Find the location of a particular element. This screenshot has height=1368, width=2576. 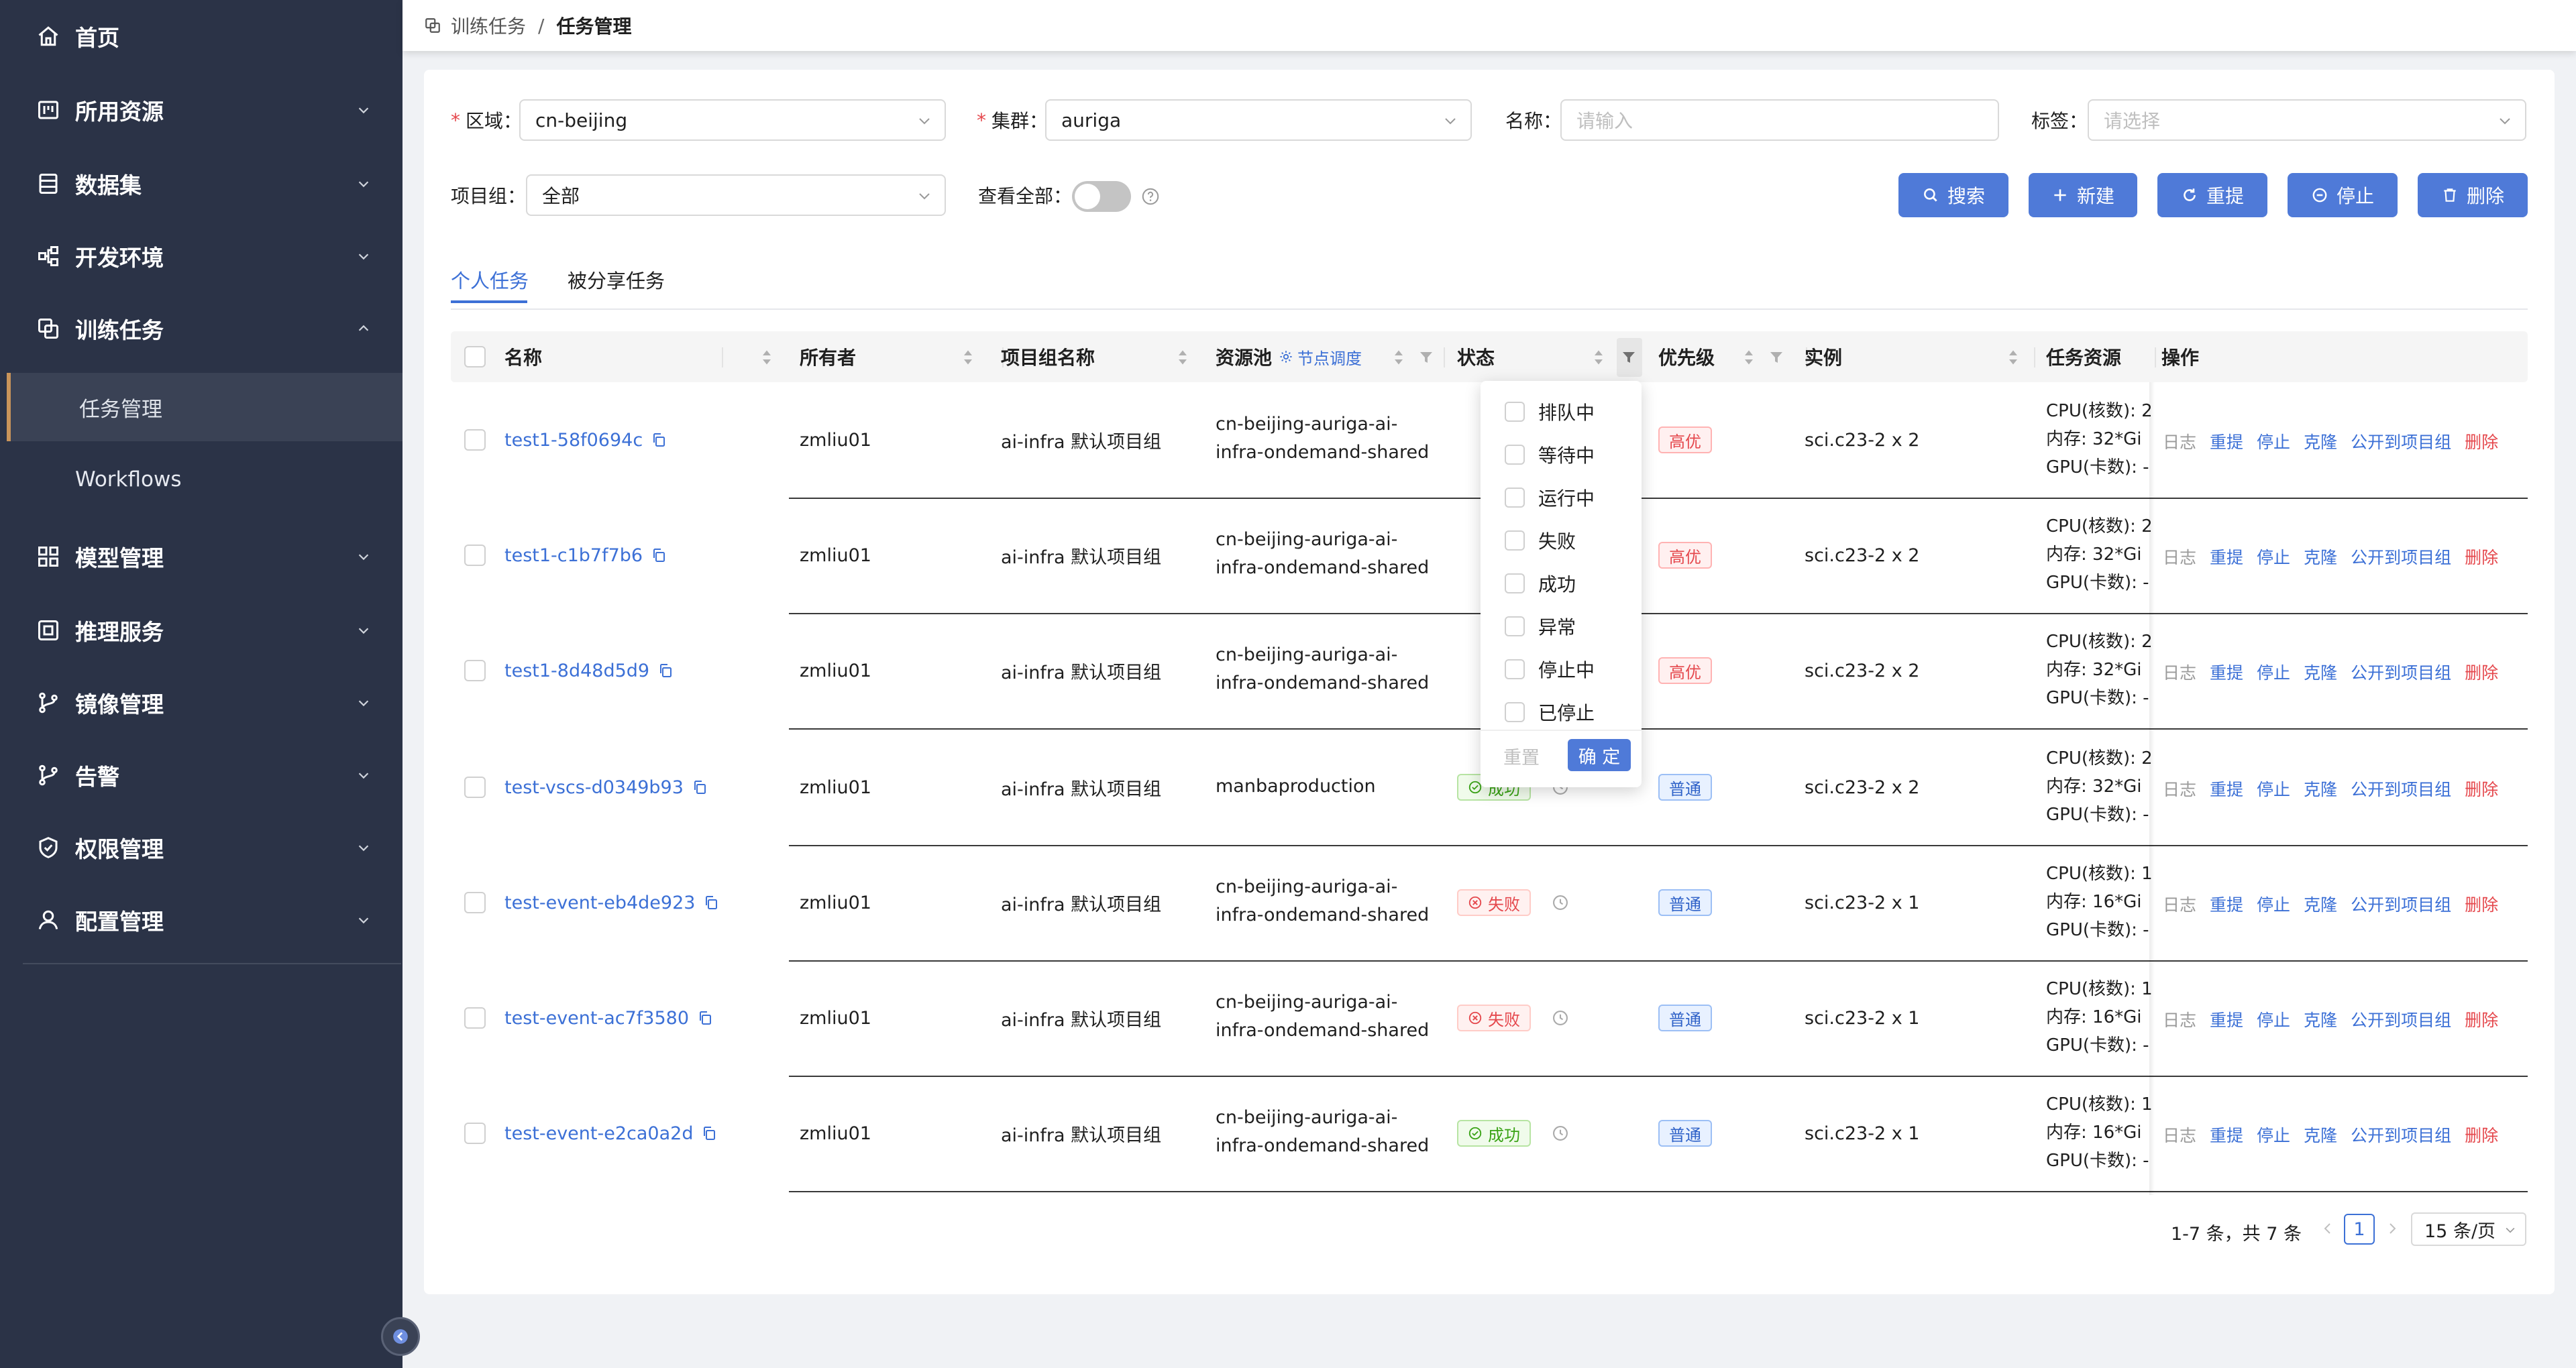

cluster-select: auriga is located at coordinates (1258, 120).